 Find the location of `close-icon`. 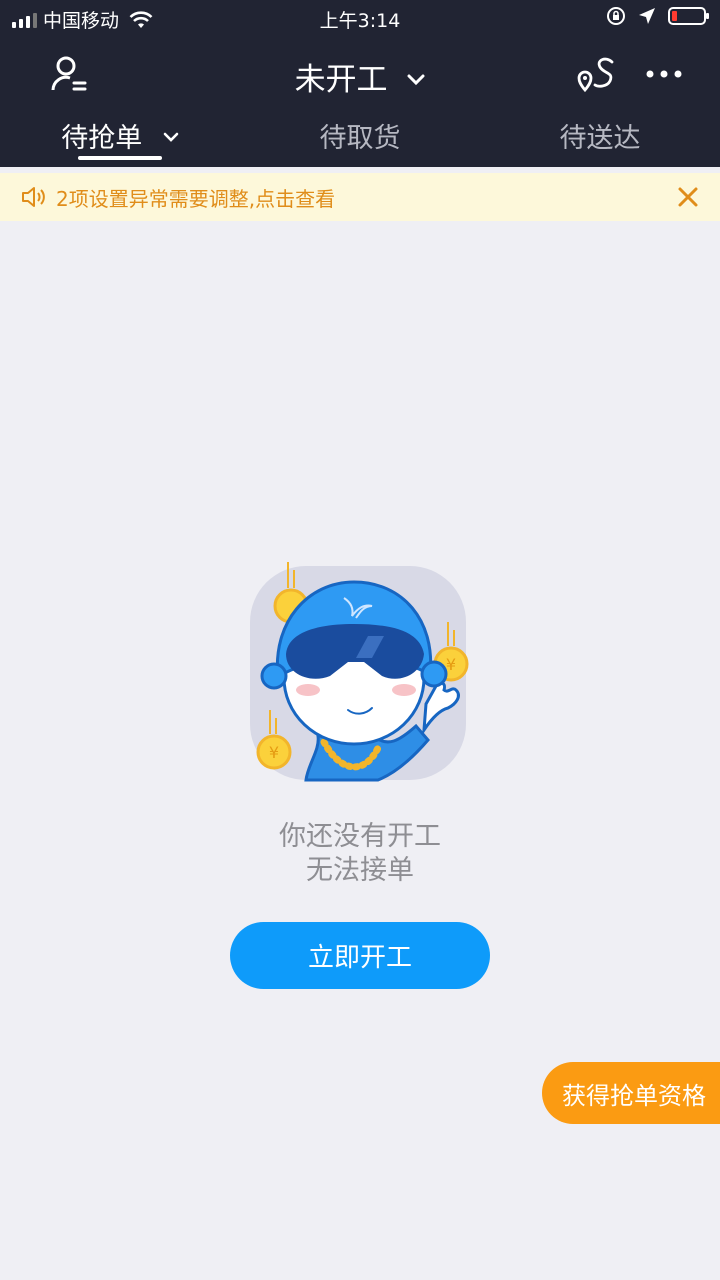

close-icon is located at coordinates (688, 197).